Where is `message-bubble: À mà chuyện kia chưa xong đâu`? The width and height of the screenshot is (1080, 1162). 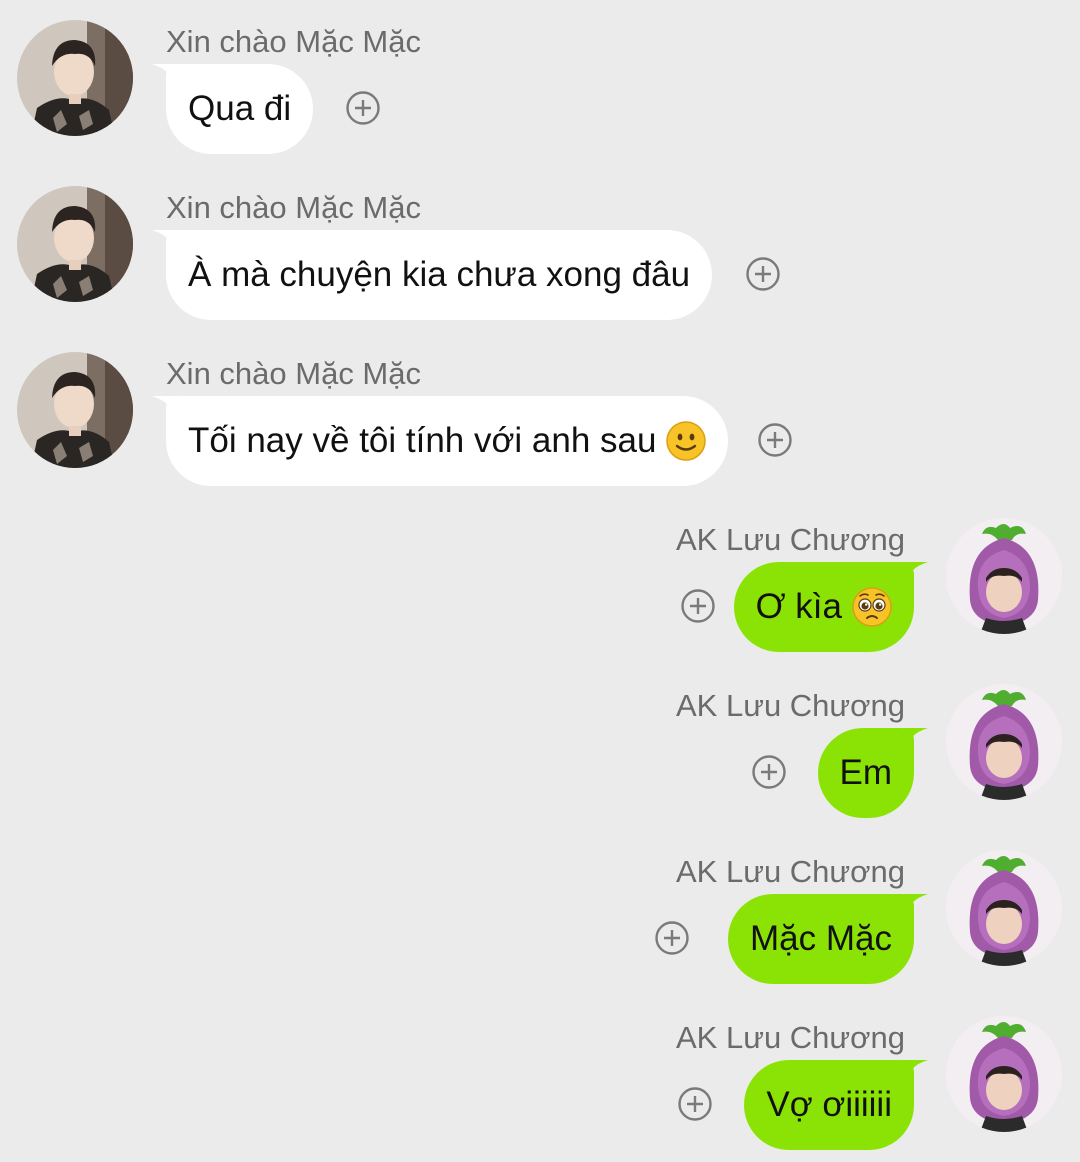
message-bubble: À mà chuyện kia chưa xong đâu is located at coordinates (432, 275).